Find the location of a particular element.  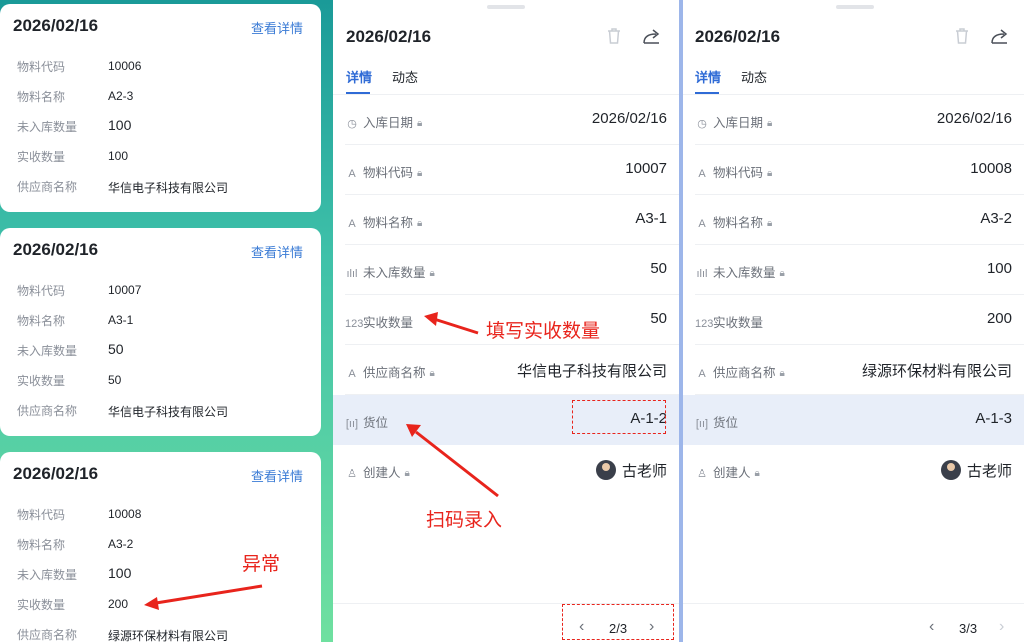

field-value: A3-1 is located at coordinates (651, 218).